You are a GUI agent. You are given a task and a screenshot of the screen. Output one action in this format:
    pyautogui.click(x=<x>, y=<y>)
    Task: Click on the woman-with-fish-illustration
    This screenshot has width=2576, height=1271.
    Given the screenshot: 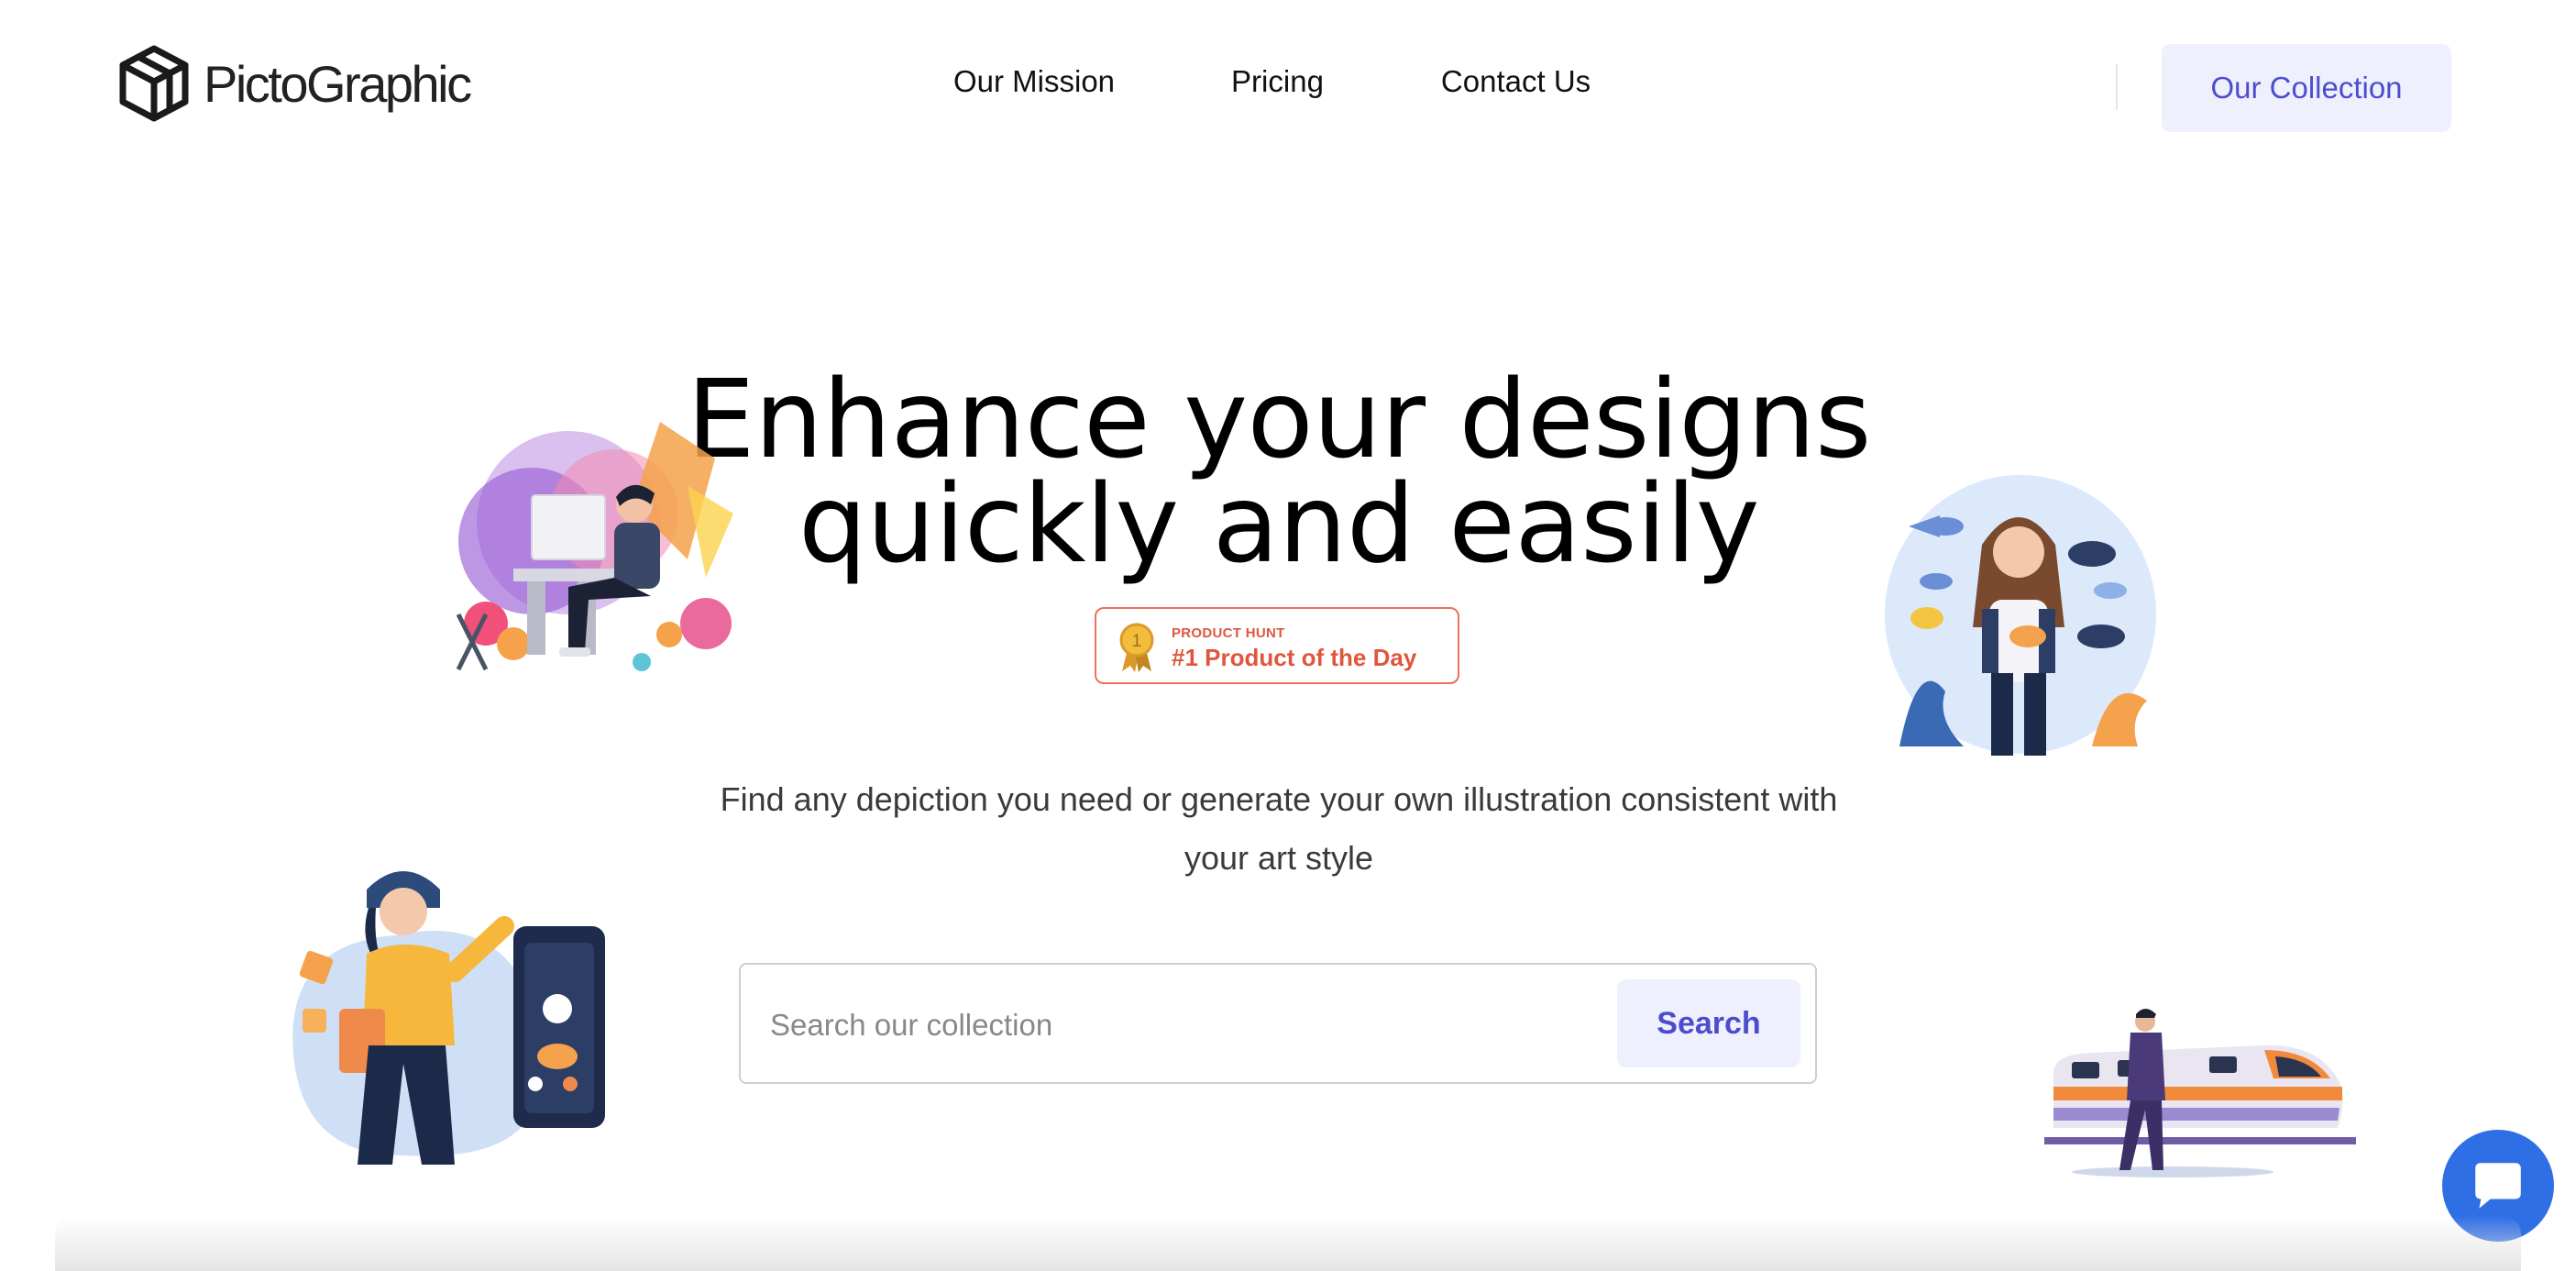 What is the action you would take?
    pyautogui.click(x=2020, y=616)
    